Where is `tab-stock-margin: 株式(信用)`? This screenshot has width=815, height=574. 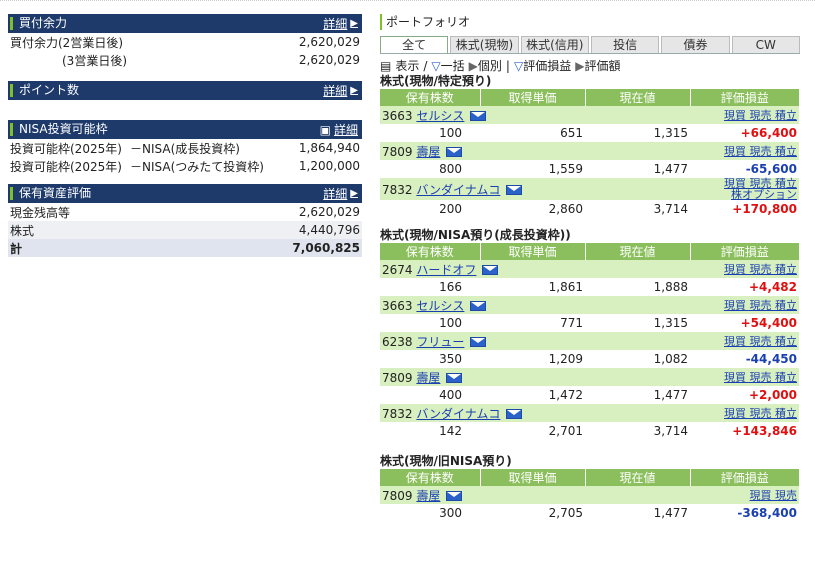 tab-stock-margin: 株式(信用) is located at coordinates (554, 44).